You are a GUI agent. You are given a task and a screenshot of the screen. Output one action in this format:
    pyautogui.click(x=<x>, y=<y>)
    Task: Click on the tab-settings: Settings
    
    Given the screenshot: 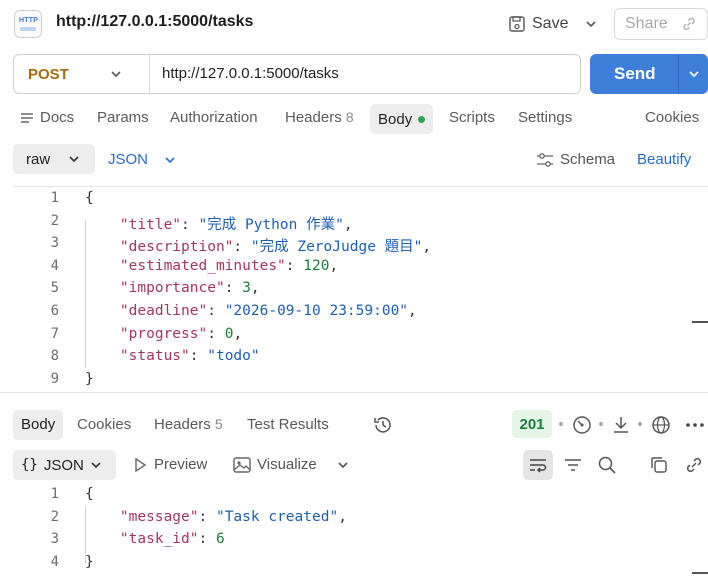 What is the action you would take?
    pyautogui.click(x=545, y=117)
    